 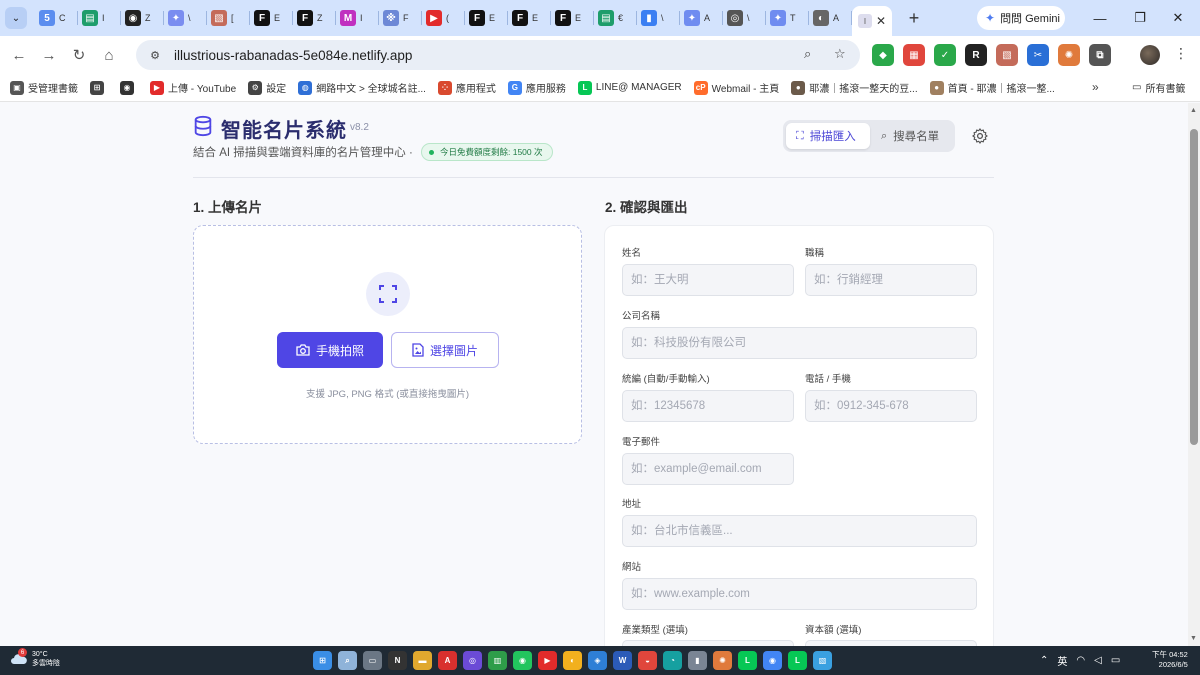 I want to click on battery-icon: ▭, so click(x=1115, y=660).